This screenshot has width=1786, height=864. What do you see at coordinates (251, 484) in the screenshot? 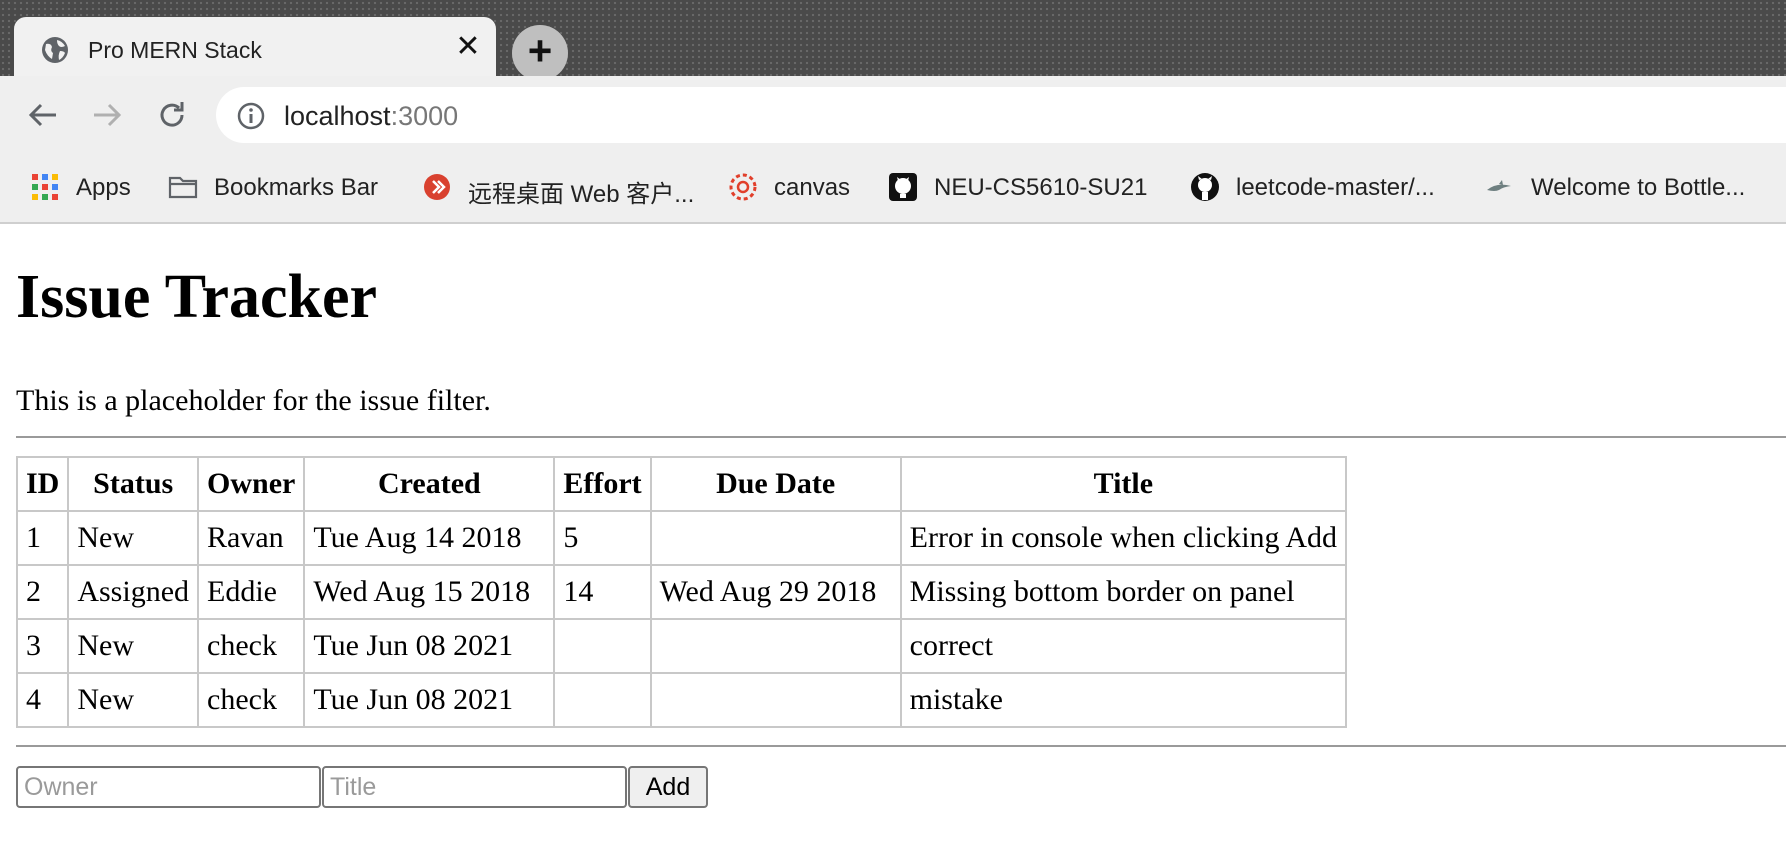
I see `column-header-owner: Owner` at bounding box center [251, 484].